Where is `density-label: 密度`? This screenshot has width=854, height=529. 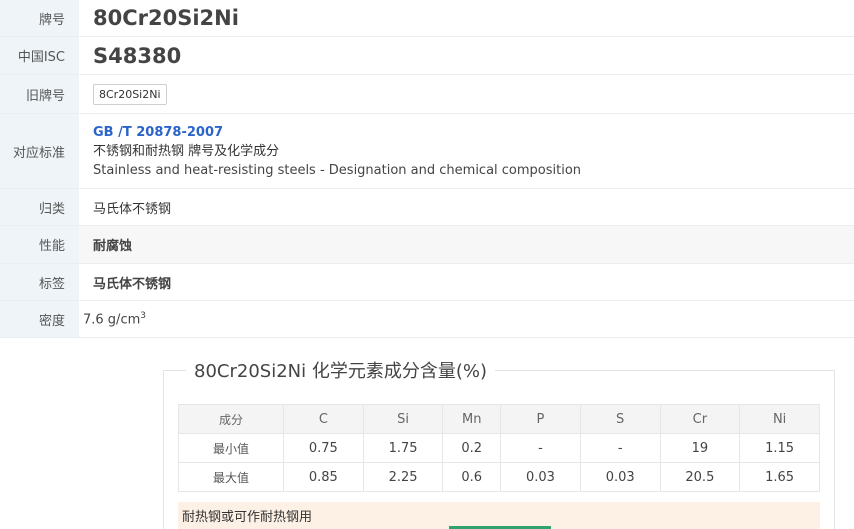
density-label: 密度 is located at coordinates (39, 319).